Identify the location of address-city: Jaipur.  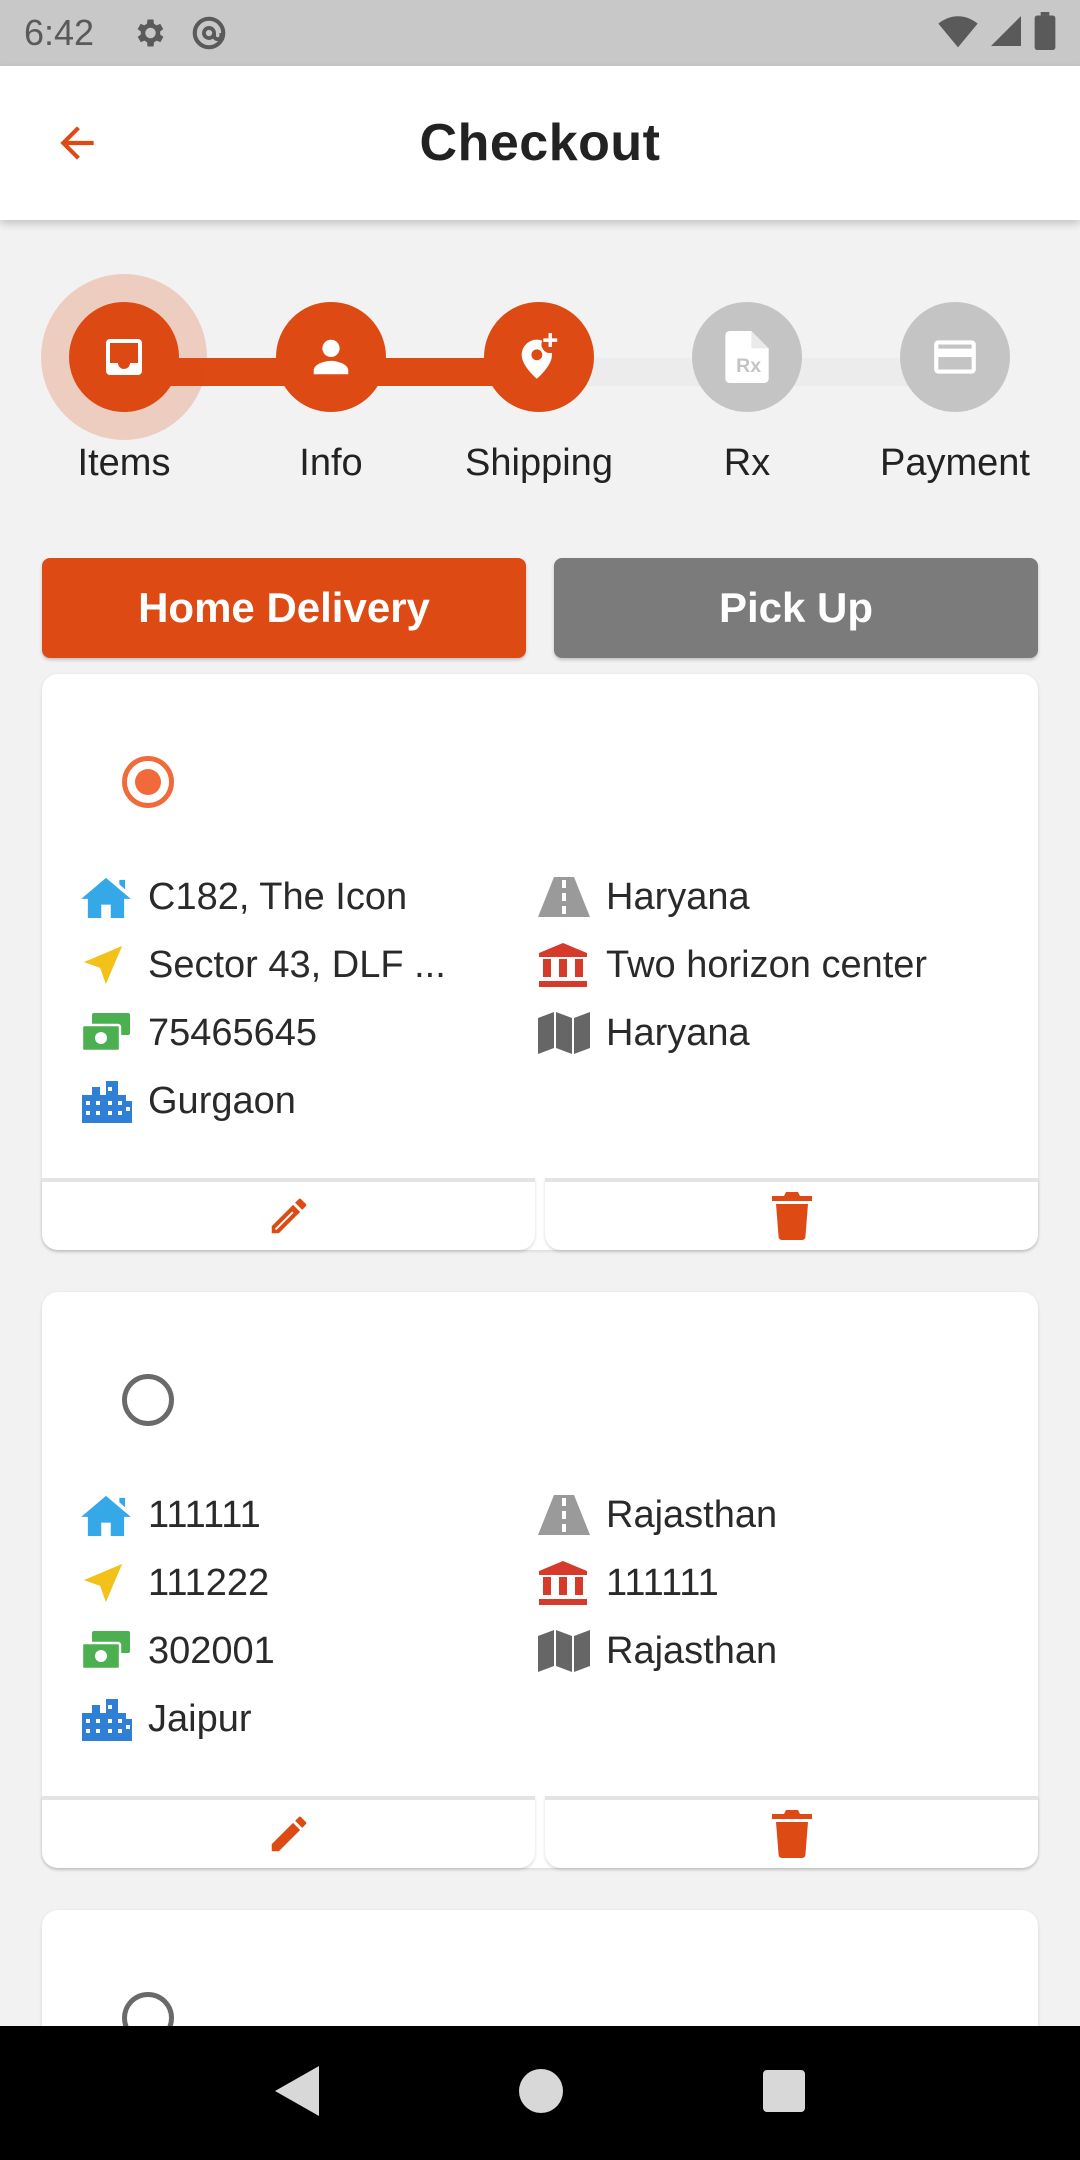
(200, 1718).